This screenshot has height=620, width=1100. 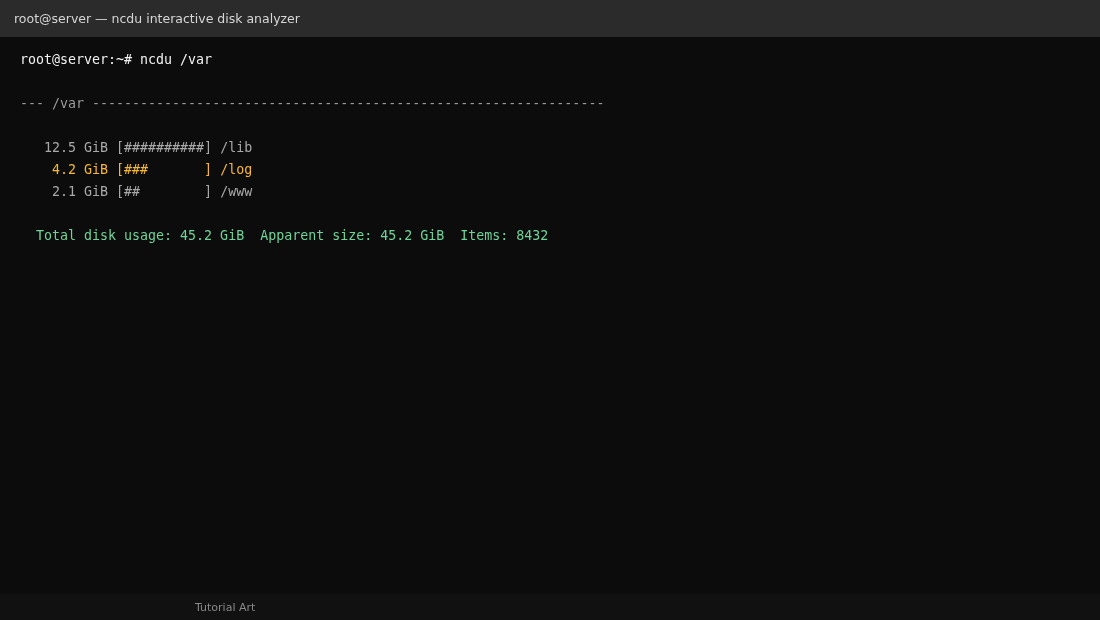 I want to click on size-text: 2.1 GiB, so click(x=80, y=192).